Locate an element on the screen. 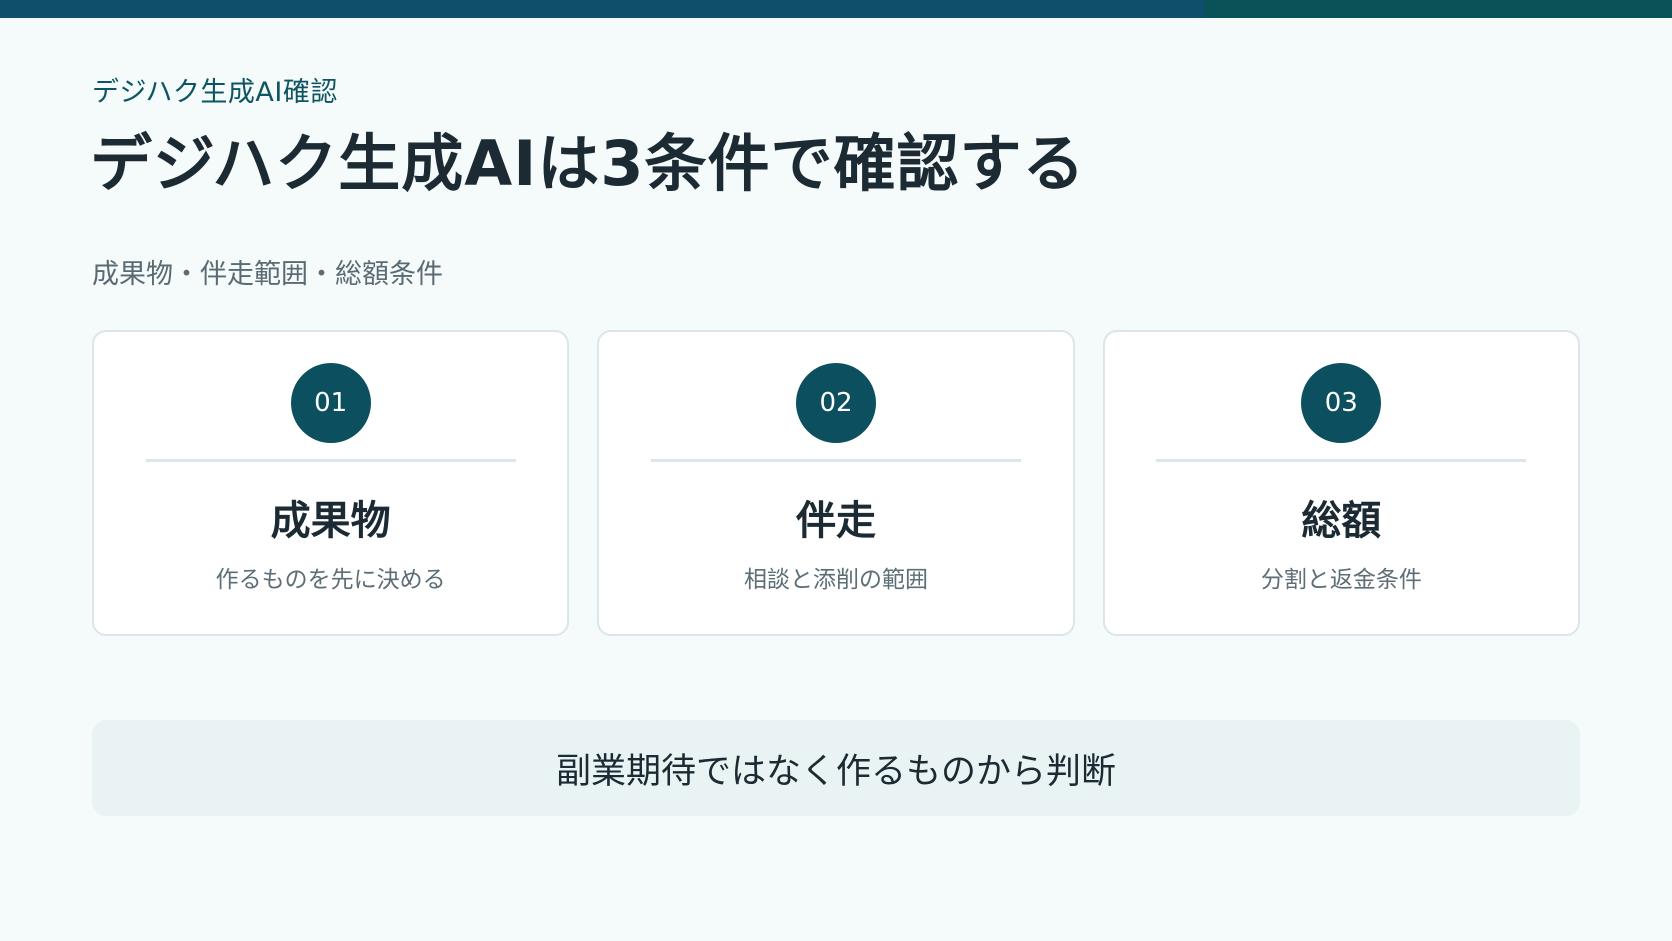  page-subtitle: 成果物・伴走範囲・総額条件 is located at coordinates (267, 274).